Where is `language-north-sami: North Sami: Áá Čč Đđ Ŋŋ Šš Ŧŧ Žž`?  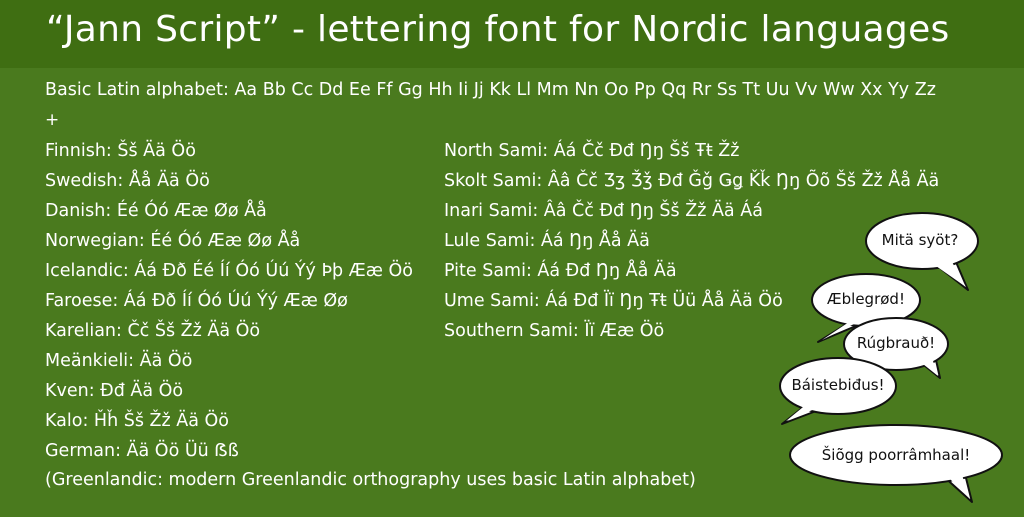
language-north-sami: North Sami: Áá Čč Đđ Ŋŋ Šš Ŧŧ Žž is located at coordinates (592, 151).